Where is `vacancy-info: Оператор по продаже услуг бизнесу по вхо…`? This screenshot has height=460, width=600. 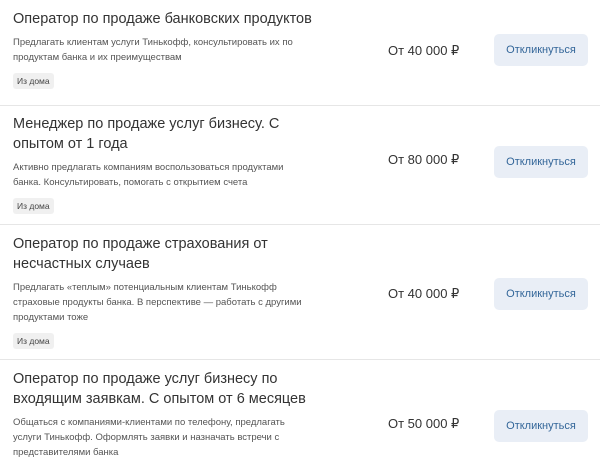 vacancy-info: Оператор по продаже услуг бизнесу по вхо… is located at coordinates (163, 414).